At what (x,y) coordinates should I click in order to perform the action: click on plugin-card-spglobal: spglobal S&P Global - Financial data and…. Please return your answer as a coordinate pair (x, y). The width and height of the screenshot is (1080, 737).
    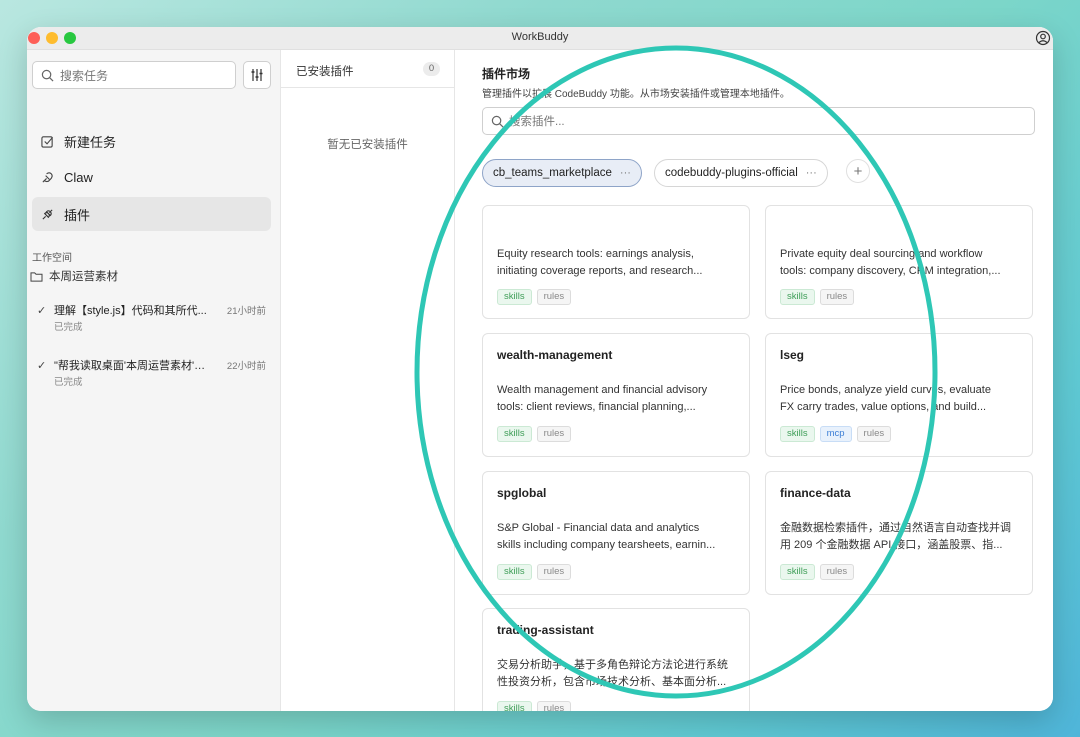
    Looking at the image, I should click on (616, 533).